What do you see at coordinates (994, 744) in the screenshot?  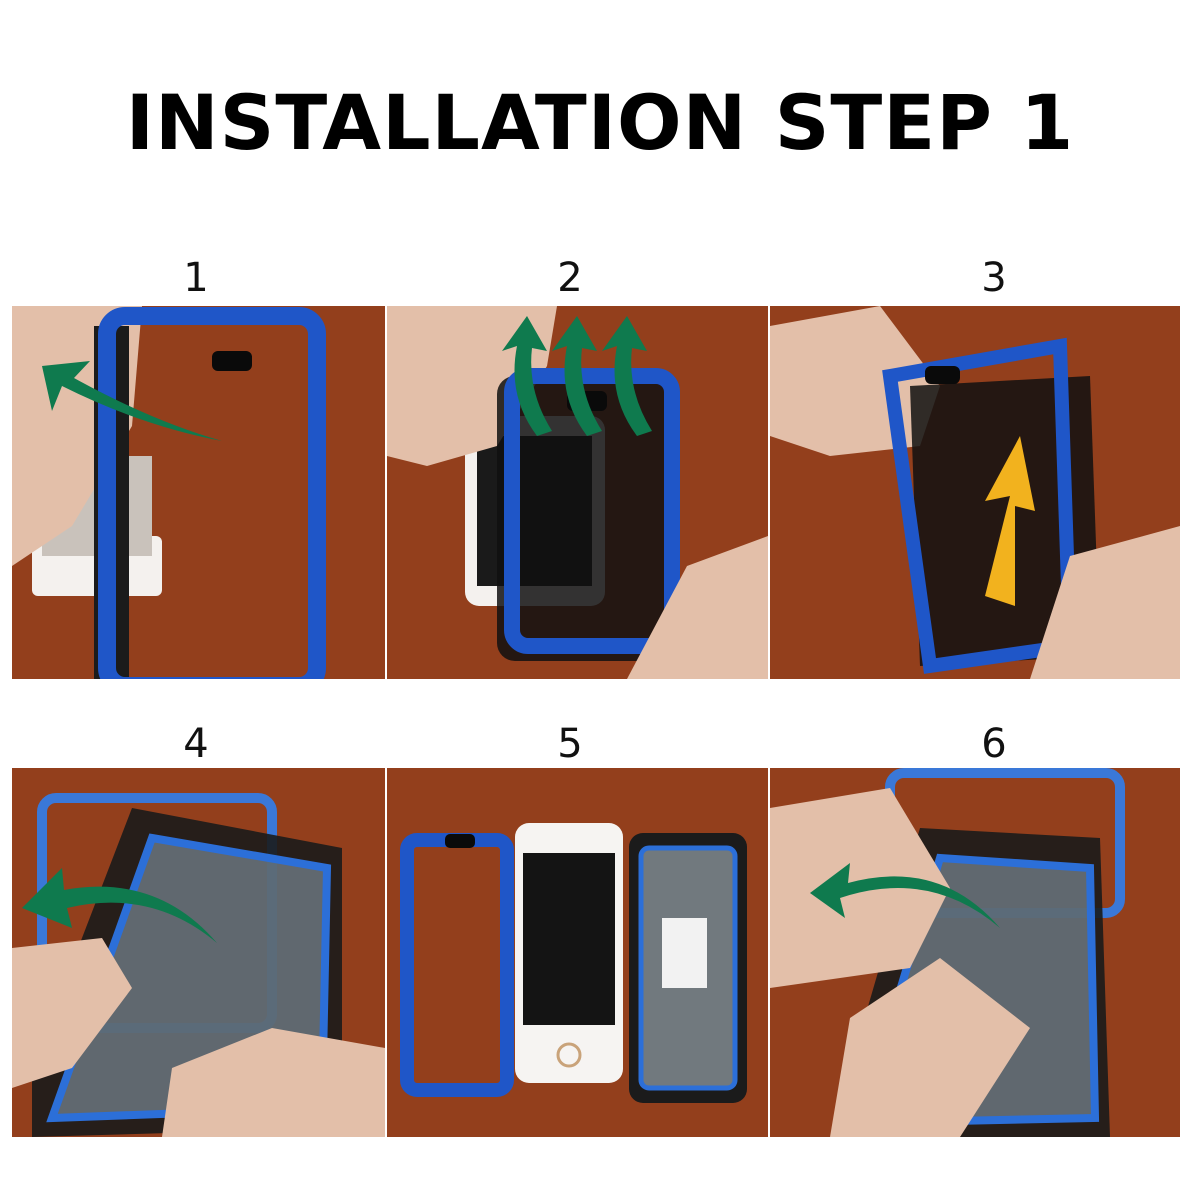 I see `step-number-6: 6` at bounding box center [994, 744].